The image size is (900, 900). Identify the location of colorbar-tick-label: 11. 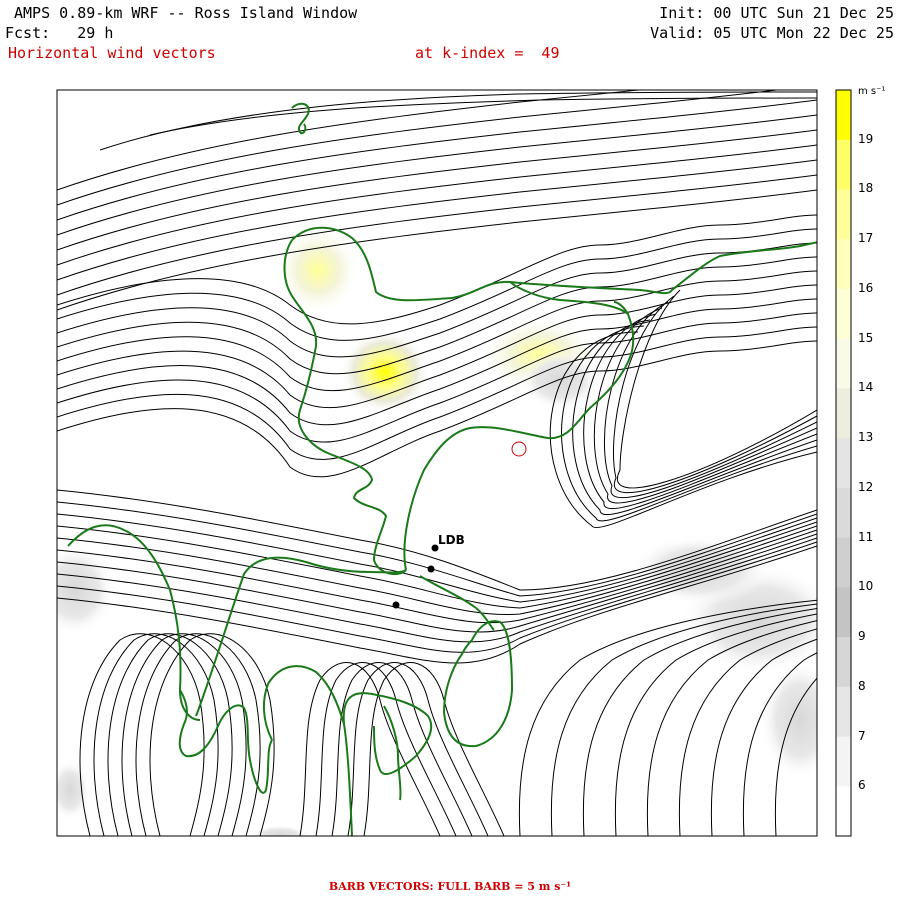
(866, 536).